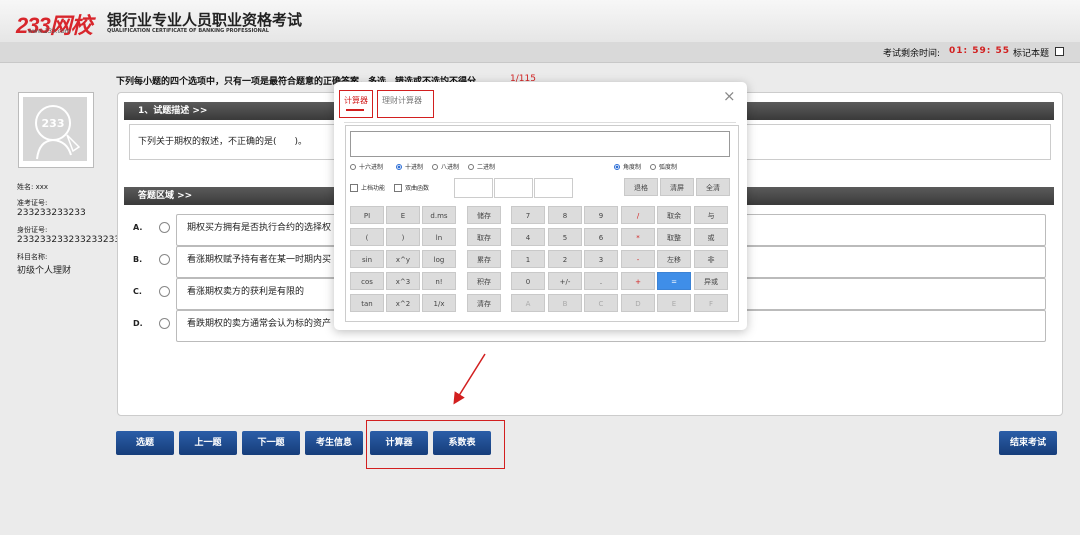  I want to click on angle-radian: 弧度制, so click(663, 166).